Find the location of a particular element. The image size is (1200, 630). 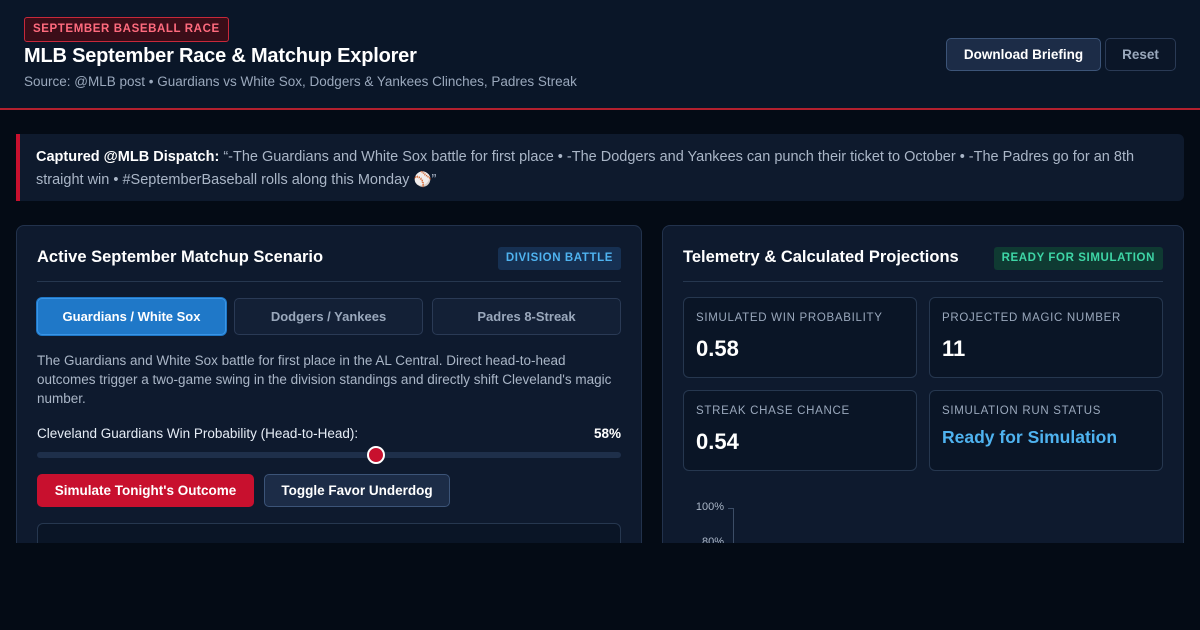

tab-guardians-white-sox: Guardians / White Sox is located at coordinates (131, 316).